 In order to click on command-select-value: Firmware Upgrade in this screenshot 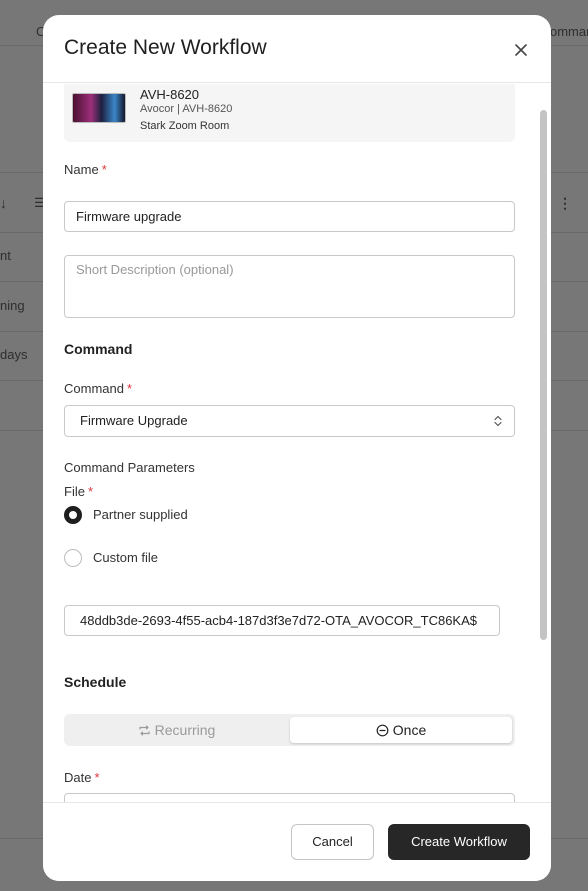, I will do `click(134, 420)`.